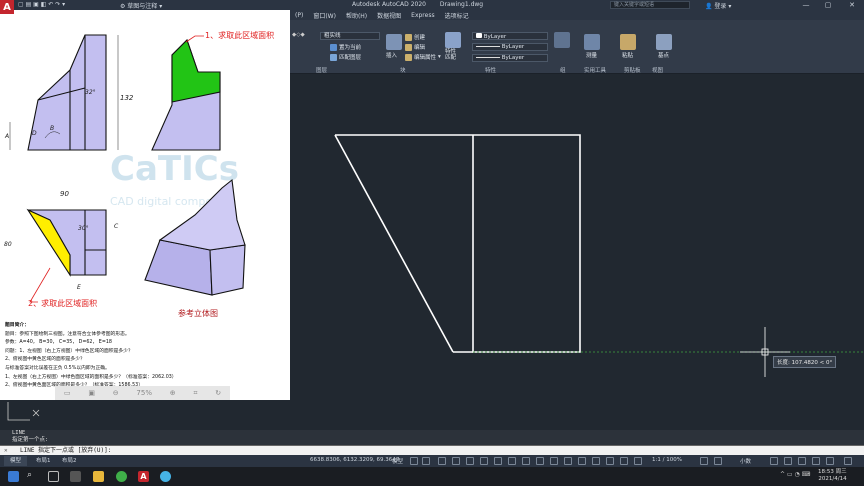 This screenshot has height=486, width=864. Describe the element at coordinates (299, 15) in the screenshot. I see `menu-item: (P)` at that location.